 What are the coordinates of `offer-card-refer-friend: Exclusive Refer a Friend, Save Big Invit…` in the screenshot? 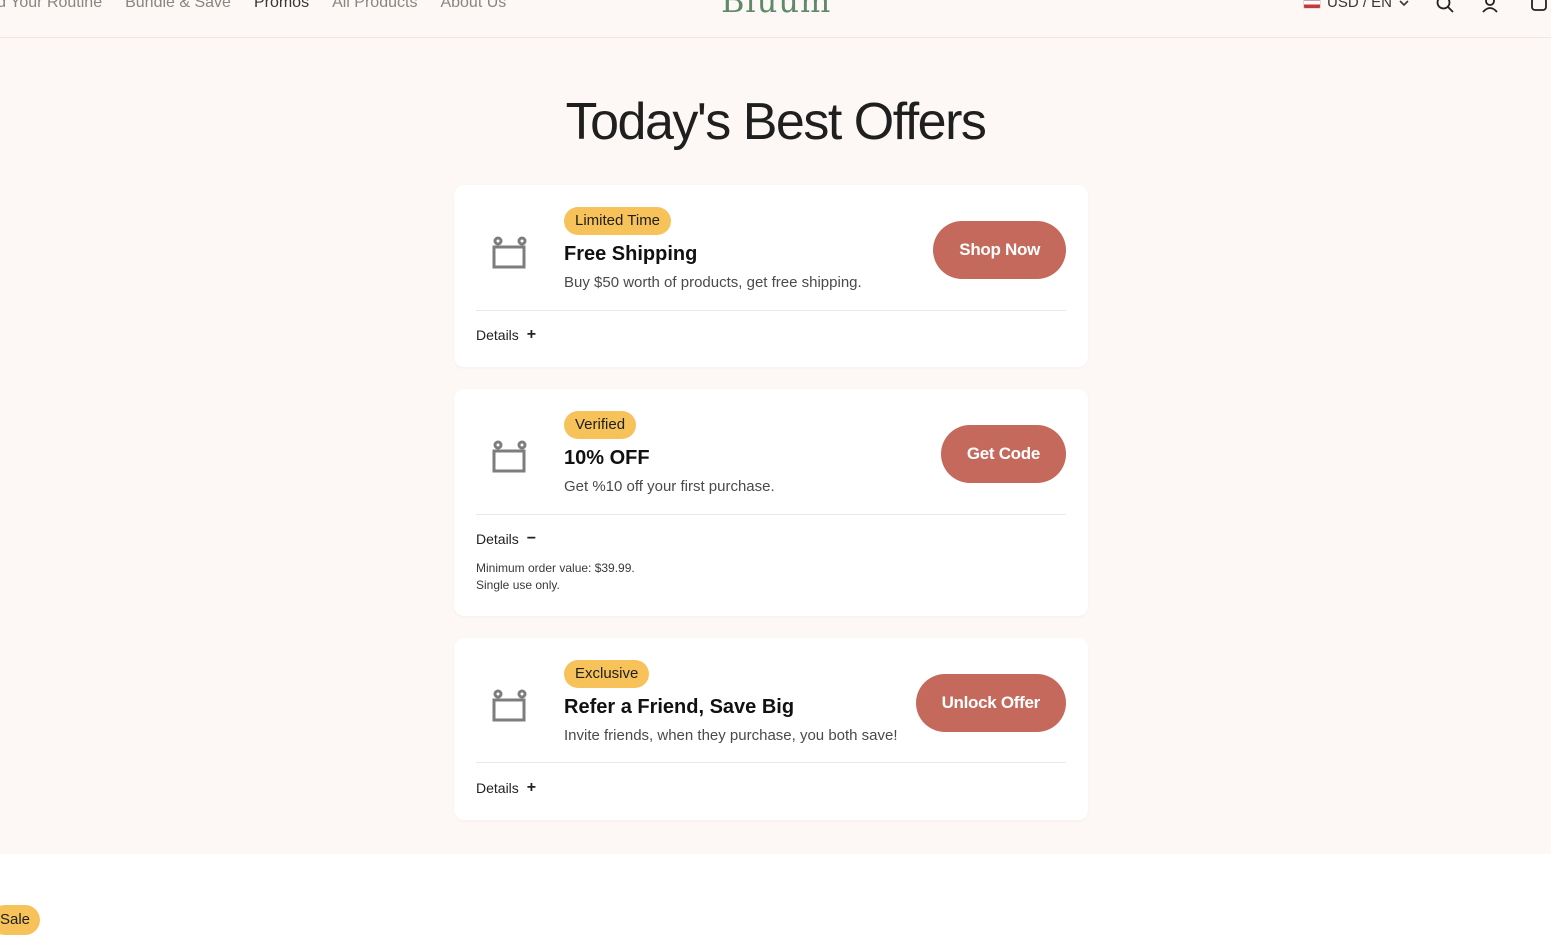 It's located at (771, 729).